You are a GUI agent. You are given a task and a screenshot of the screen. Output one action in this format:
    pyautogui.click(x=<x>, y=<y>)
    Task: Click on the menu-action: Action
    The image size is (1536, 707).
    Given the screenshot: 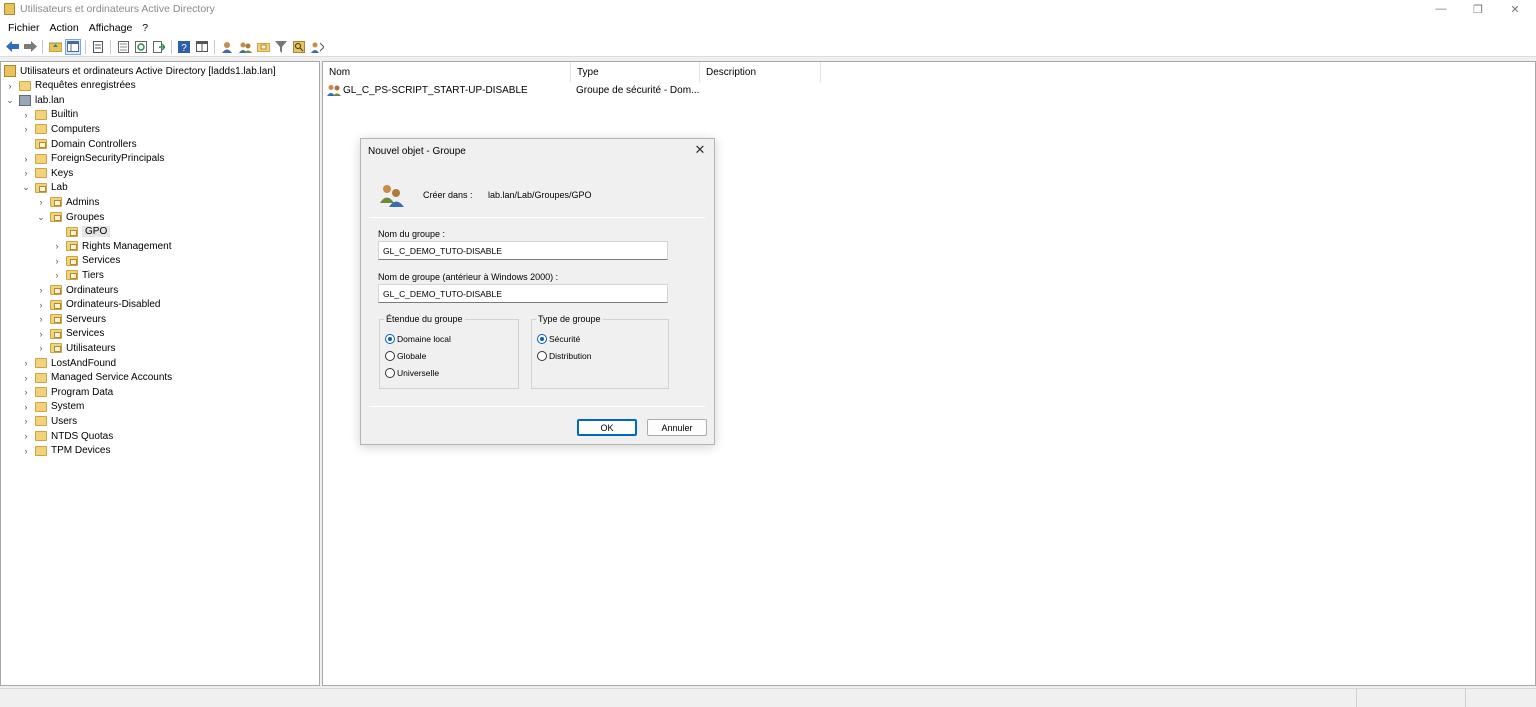 What is the action you would take?
    pyautogui.click(x=64, y=28)
    